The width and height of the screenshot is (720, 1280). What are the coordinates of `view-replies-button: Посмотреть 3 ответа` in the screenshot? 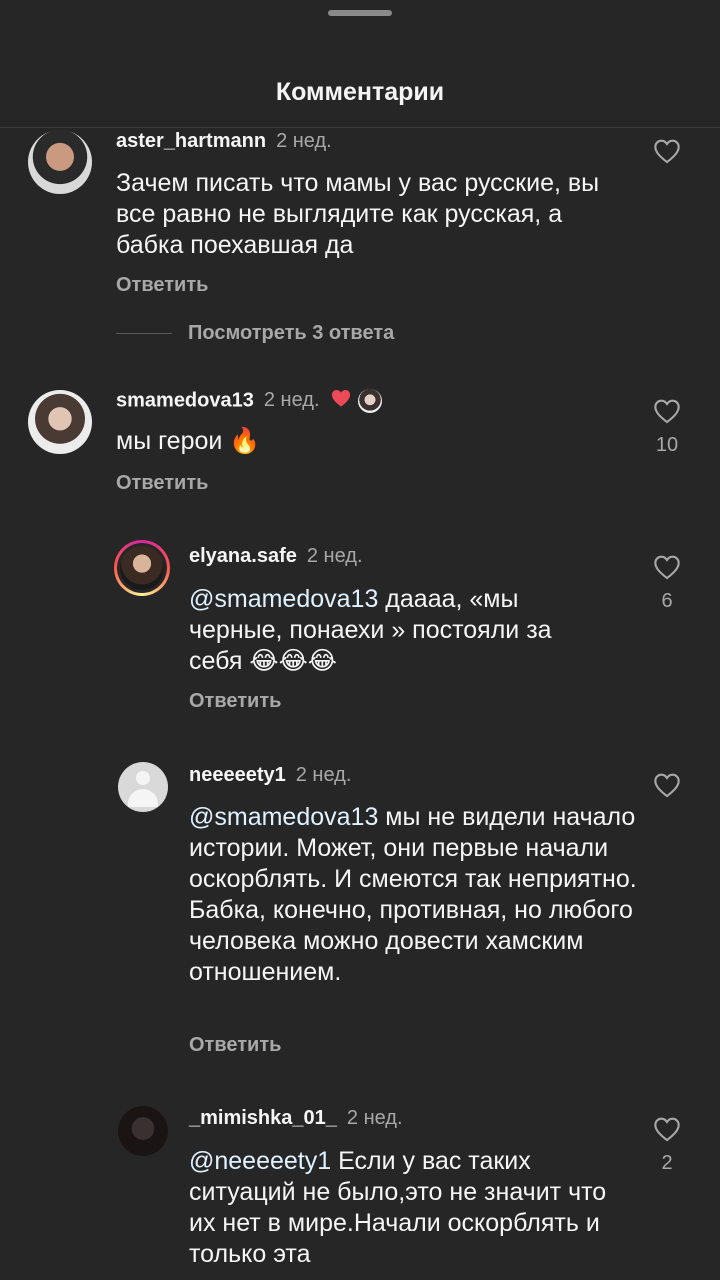 It's located at (255, 333).